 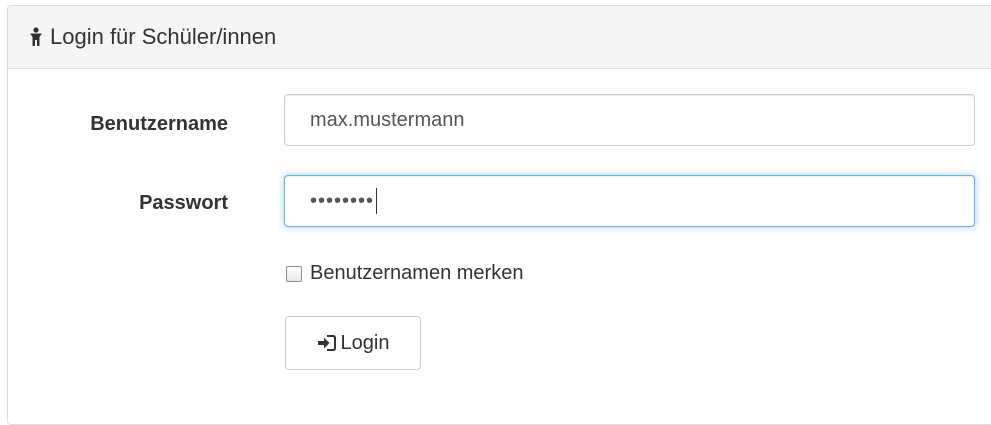 What do you see at coordinates (629, 201) in the screenshot?
I see `password-input: ••••••••` at bounding box center [629, 201].